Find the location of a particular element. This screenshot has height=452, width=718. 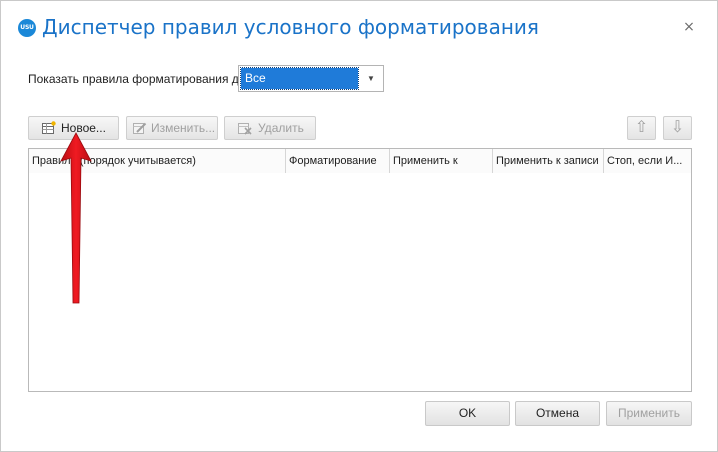

annotation-arrow is located at coordinates (76, 218).